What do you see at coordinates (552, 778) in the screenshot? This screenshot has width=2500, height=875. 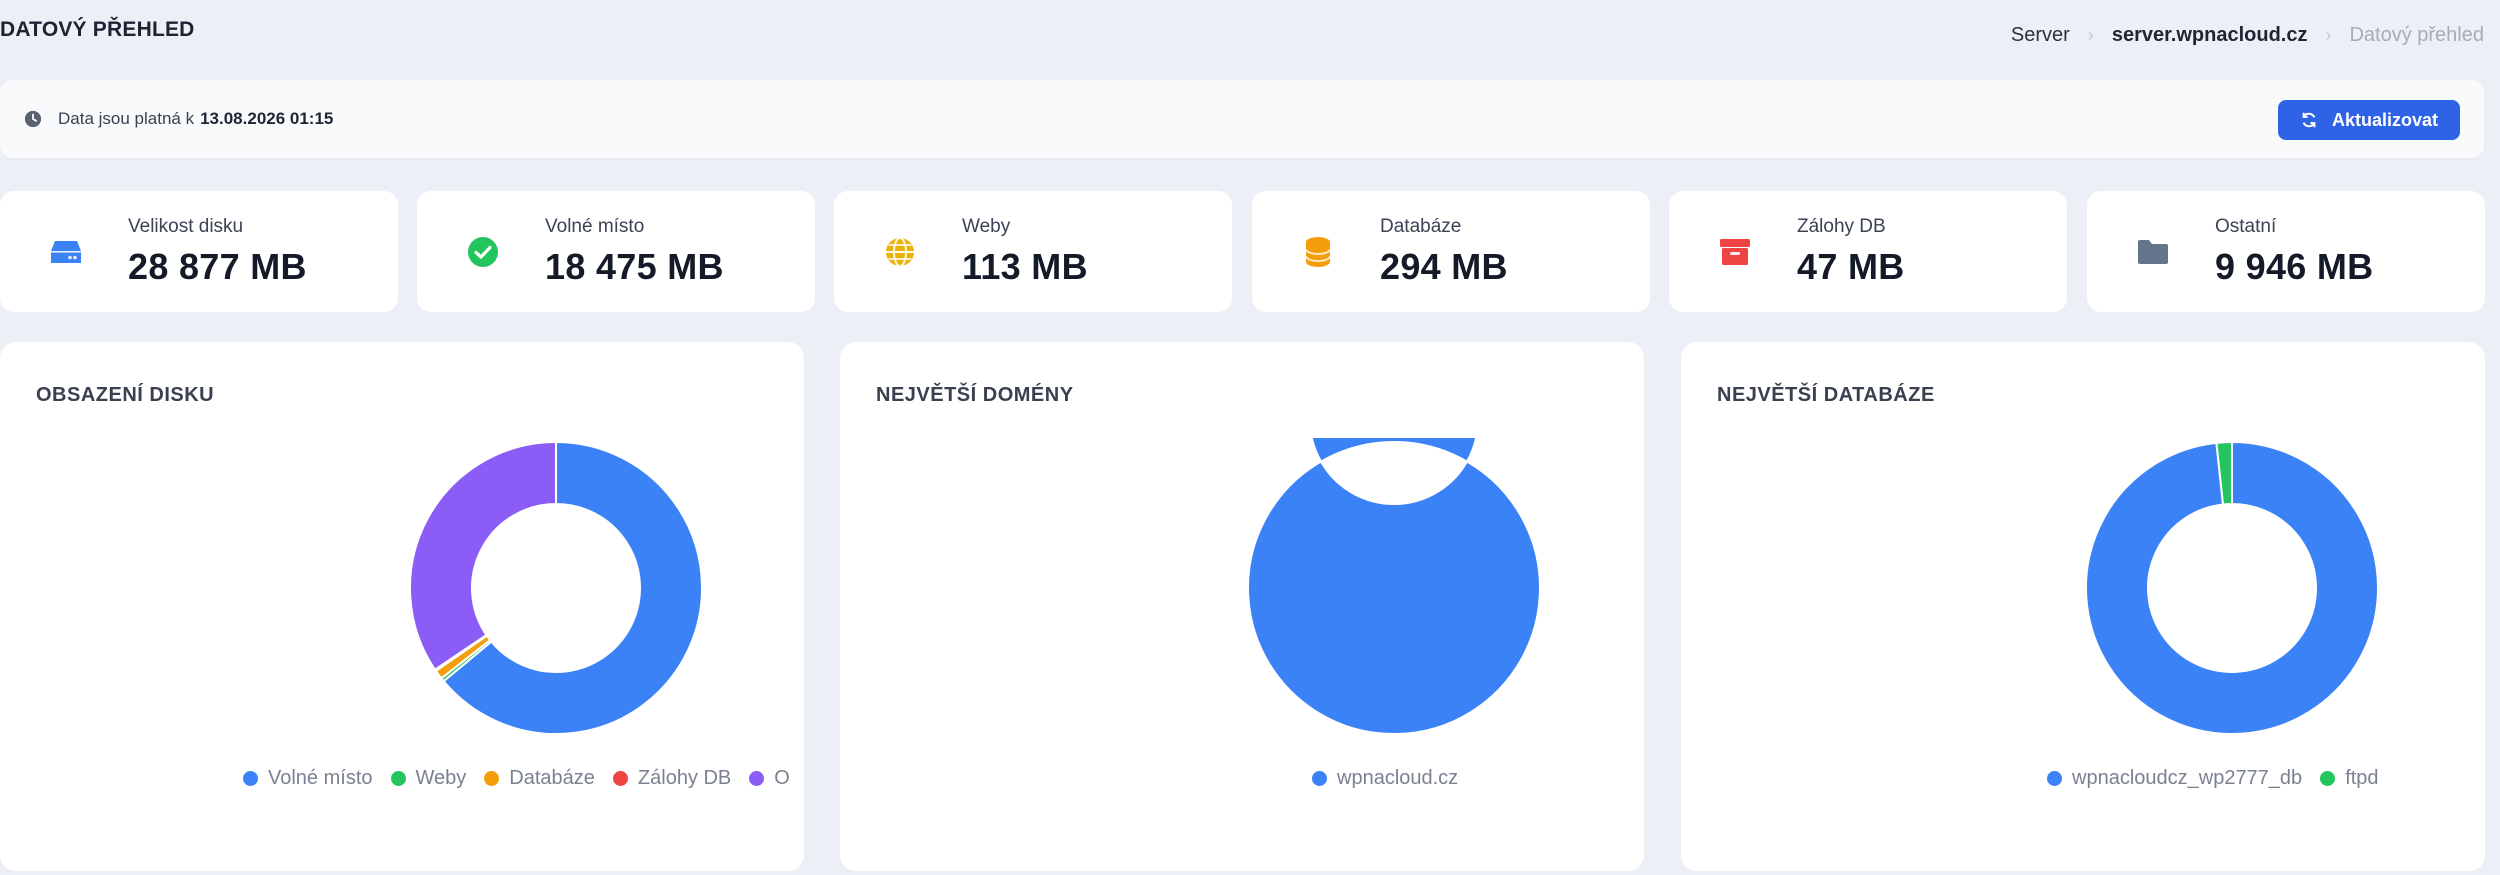 I see `legend-label: Databáze` at bounding box center [552, 778].